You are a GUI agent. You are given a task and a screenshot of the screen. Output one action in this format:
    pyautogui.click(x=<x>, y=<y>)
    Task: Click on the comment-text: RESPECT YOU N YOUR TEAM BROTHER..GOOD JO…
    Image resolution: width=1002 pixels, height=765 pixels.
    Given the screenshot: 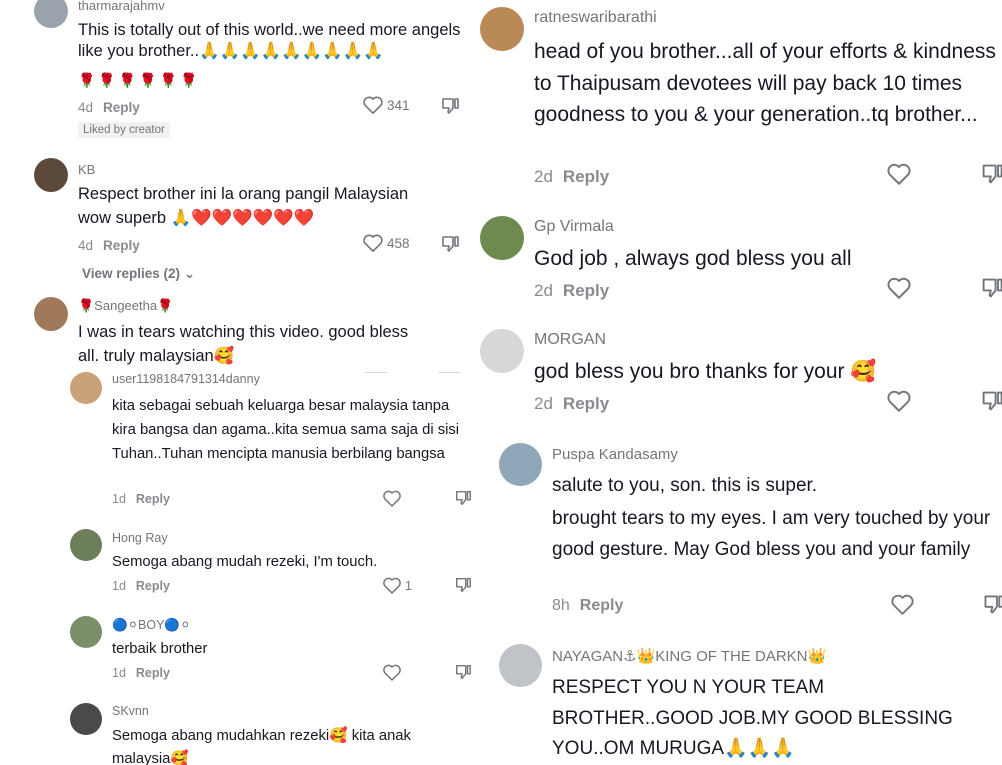 What is the action you would take?
    pyautogui.click(x=752, y=718)
    